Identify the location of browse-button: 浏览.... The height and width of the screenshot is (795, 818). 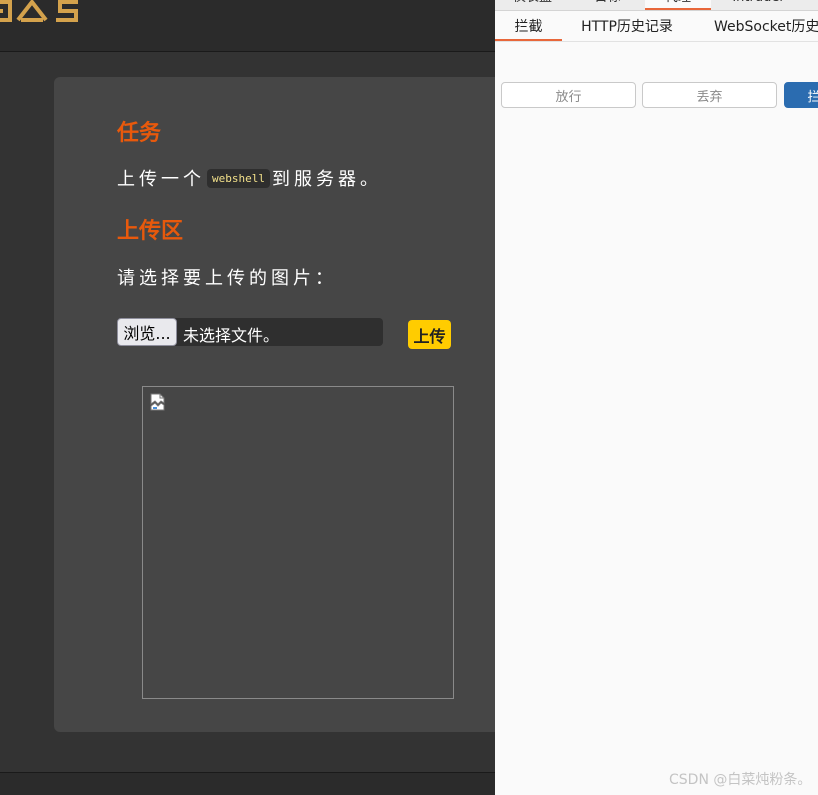
(147, 332).